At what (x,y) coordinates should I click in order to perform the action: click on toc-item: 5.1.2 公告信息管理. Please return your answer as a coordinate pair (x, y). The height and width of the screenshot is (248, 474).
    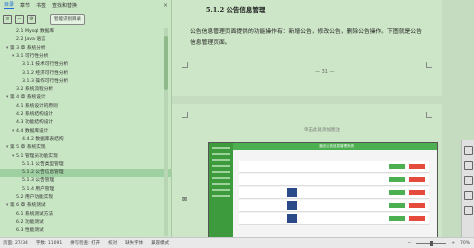
    Looking at the image, I should click on (85, 173).